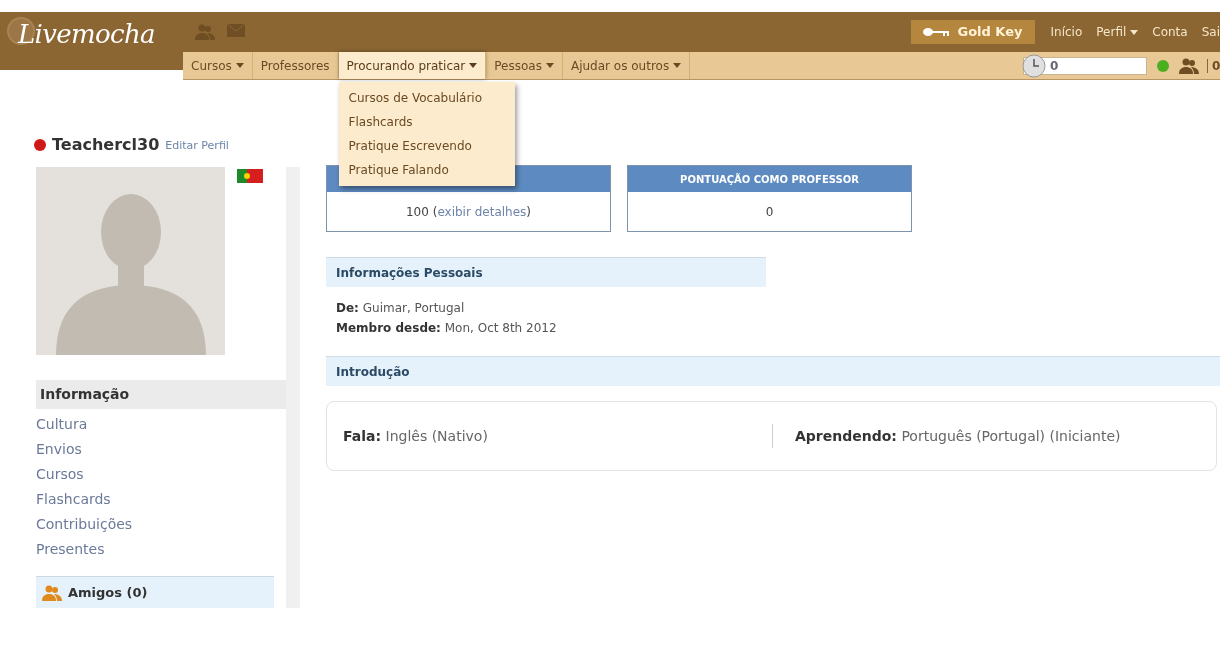 The width and height of the screenshot is (1220, 666). I want to click on sidebar-item: Cultura, so click(161, 424).